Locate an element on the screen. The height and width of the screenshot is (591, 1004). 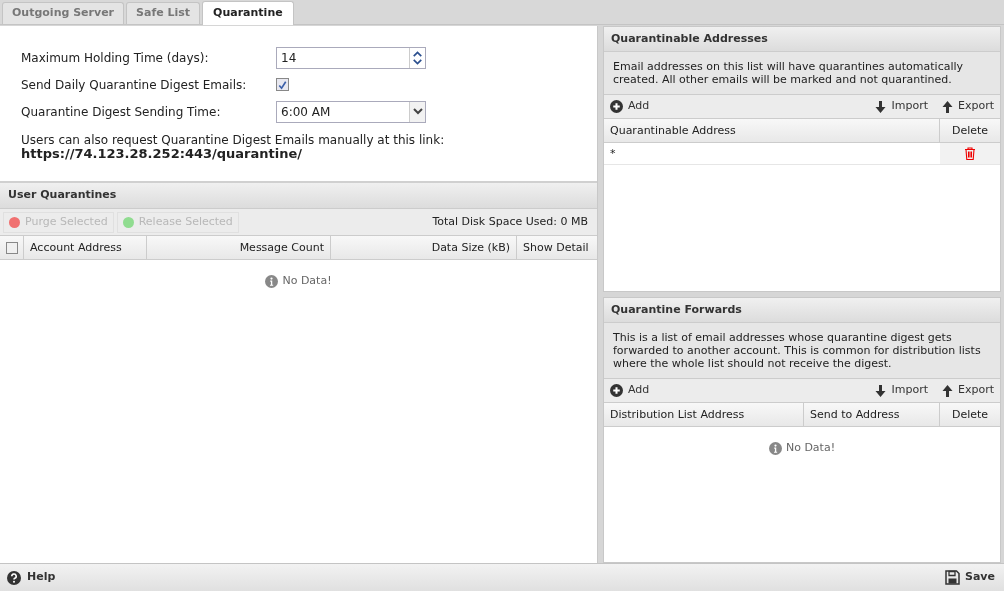
panel-title: Quarantine Forwards is located at coordinates (676, 309).